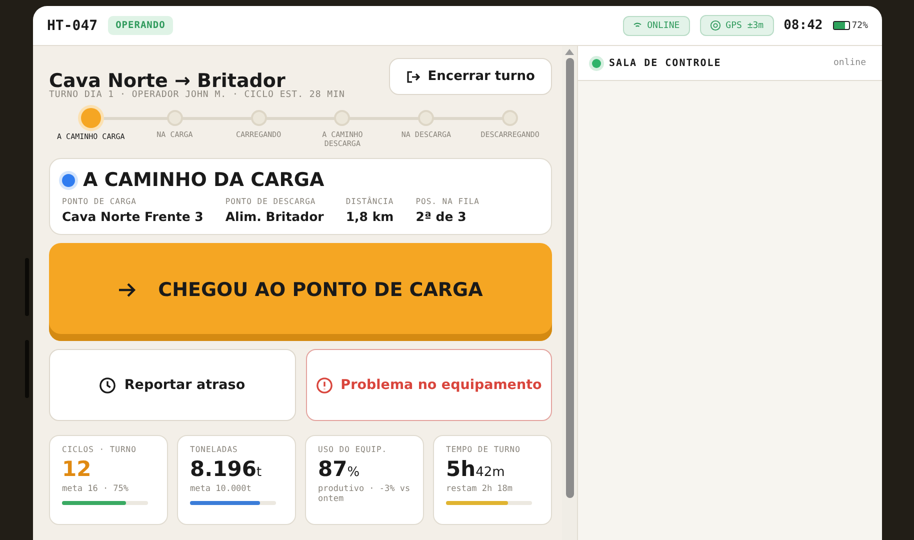 This screenshot has width=914, height=540. I want to click on wifi-icon, so click(637, 25).